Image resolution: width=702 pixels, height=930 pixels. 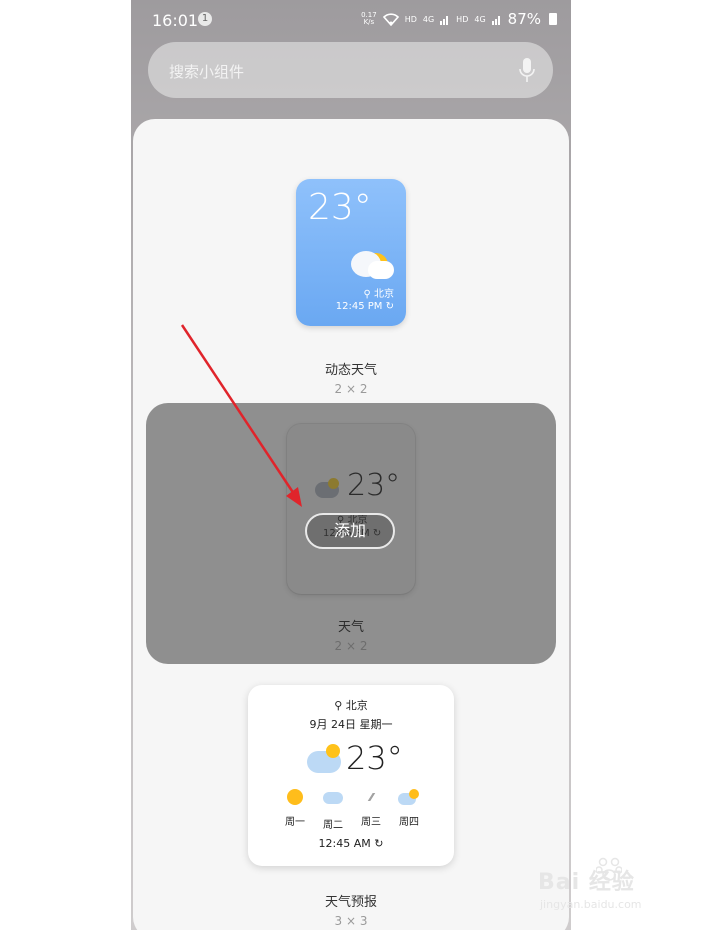 I want to click on widget-name: 天气预报, so click(x=350, y=902).